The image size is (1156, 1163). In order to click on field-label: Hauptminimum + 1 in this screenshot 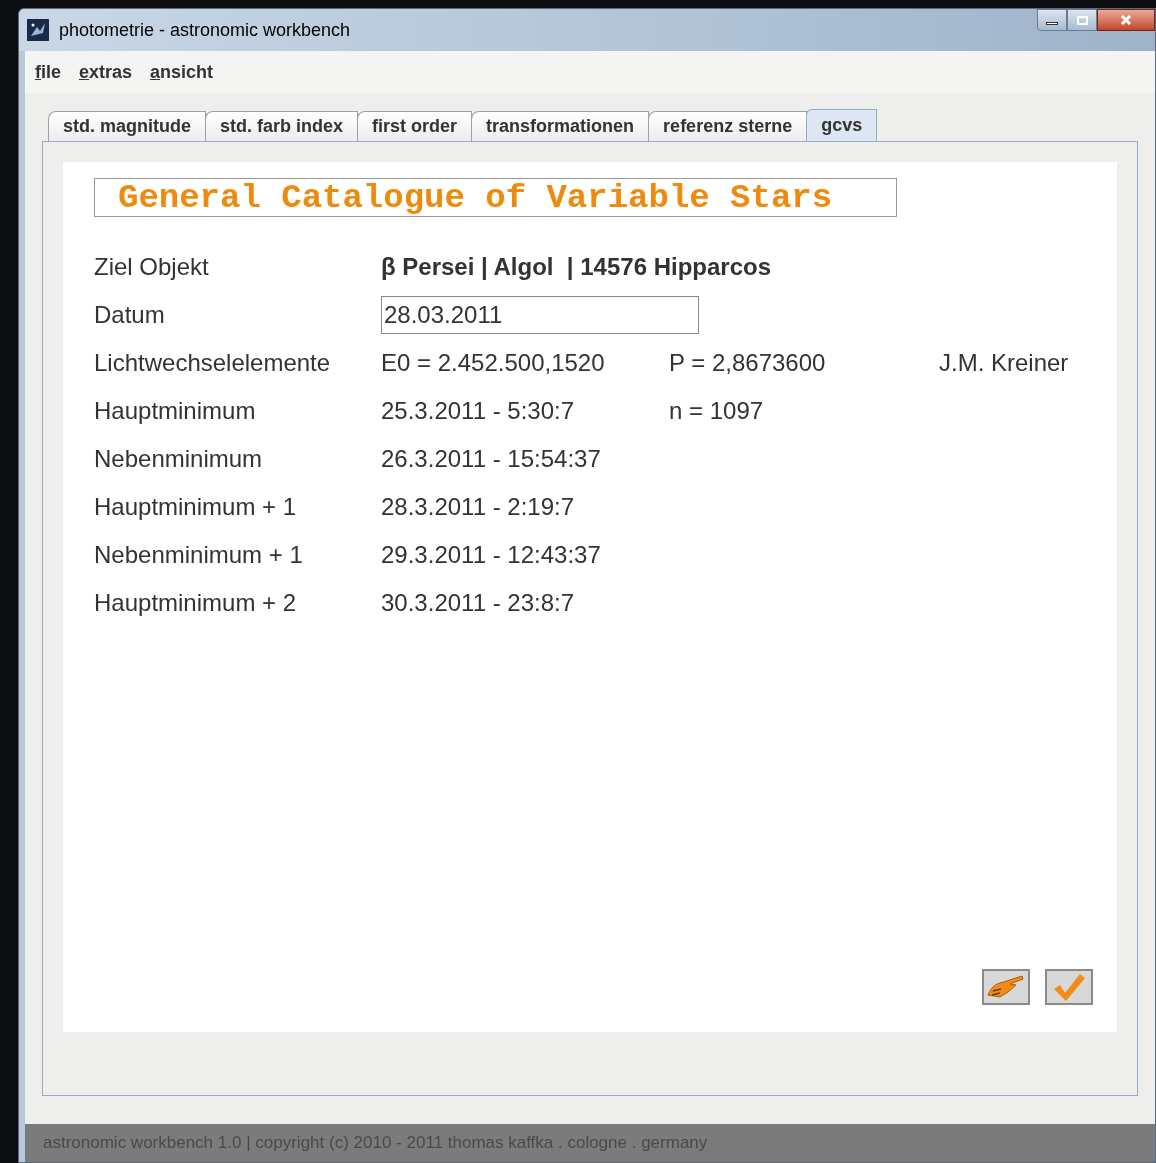, I will do `click(196, 507)`.